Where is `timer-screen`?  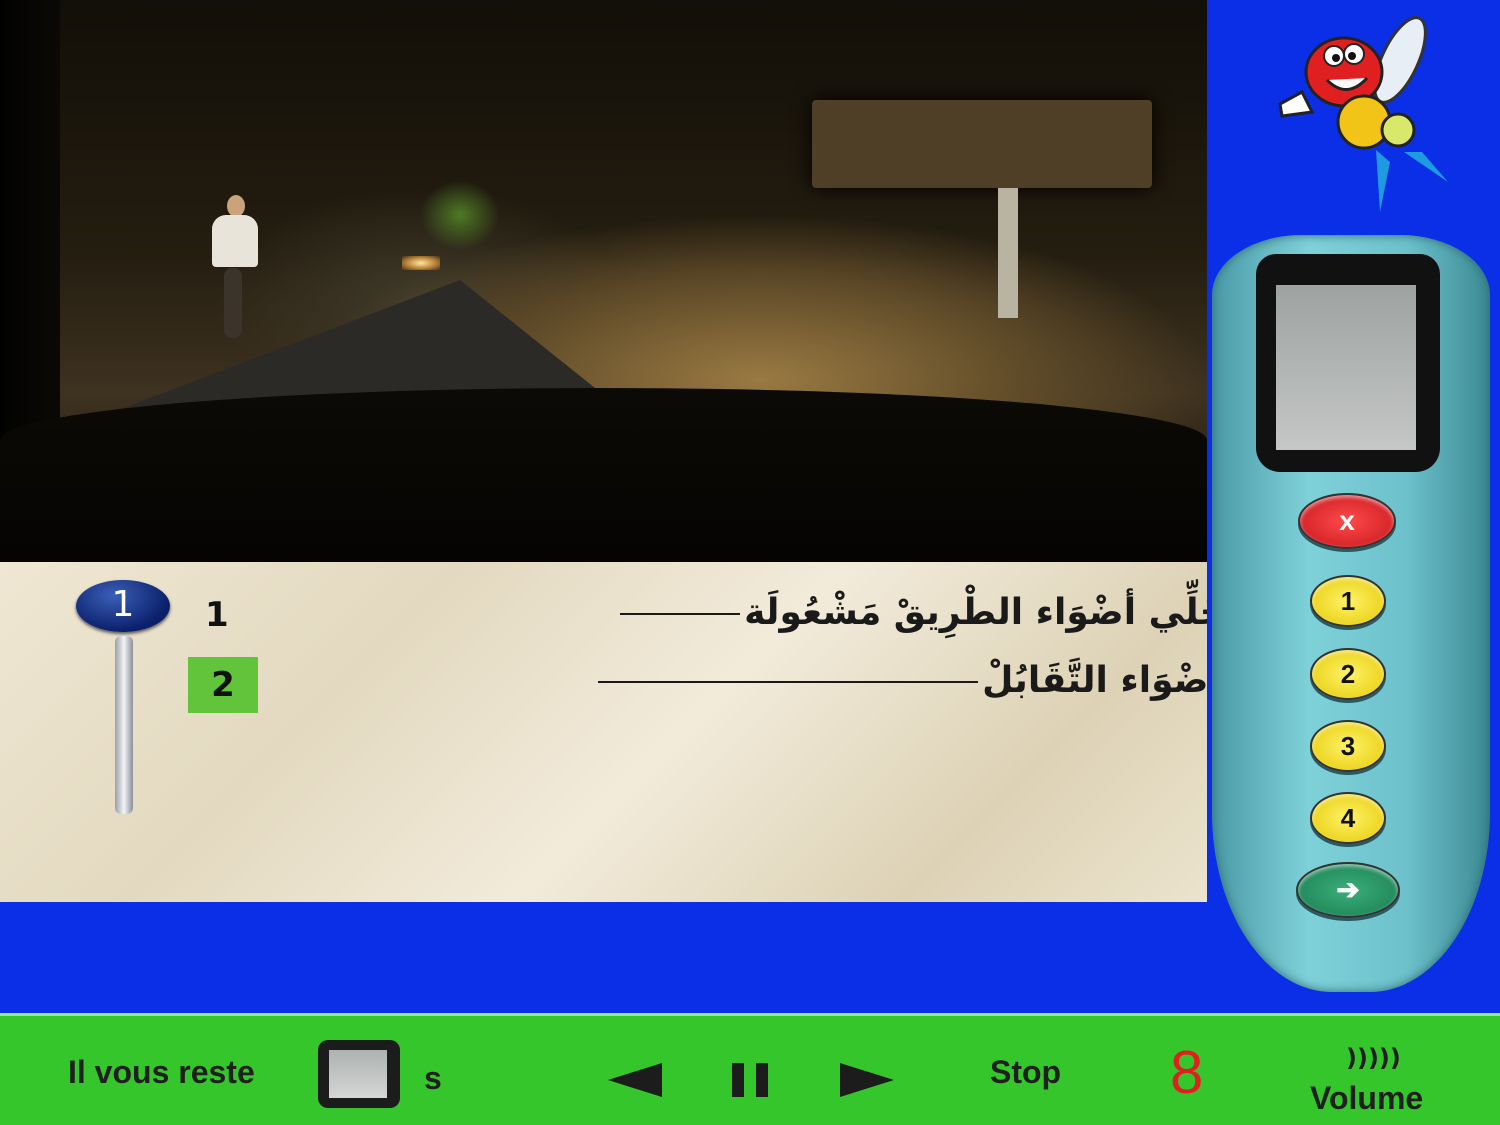
timer-screen is located at coordinates (358, 1074).